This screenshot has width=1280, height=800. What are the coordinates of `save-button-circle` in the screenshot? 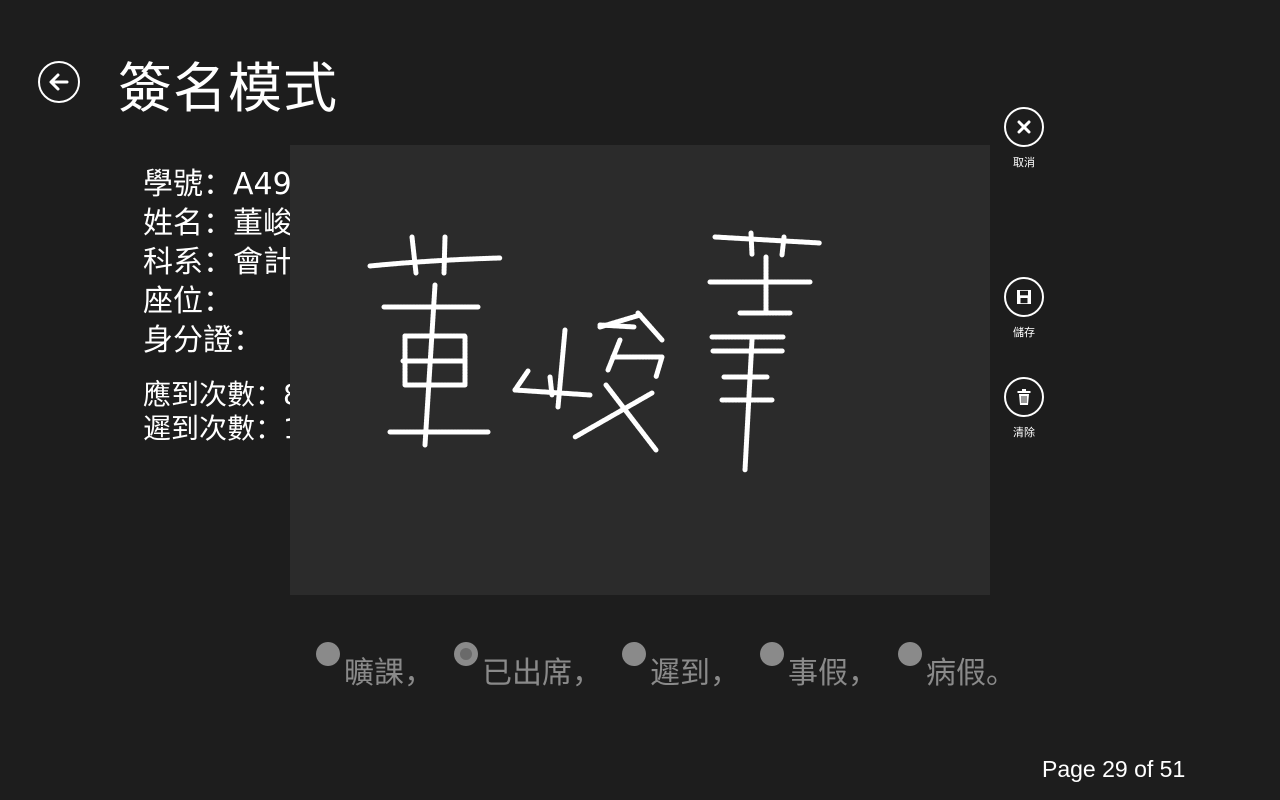 It's located at (1024, 297).